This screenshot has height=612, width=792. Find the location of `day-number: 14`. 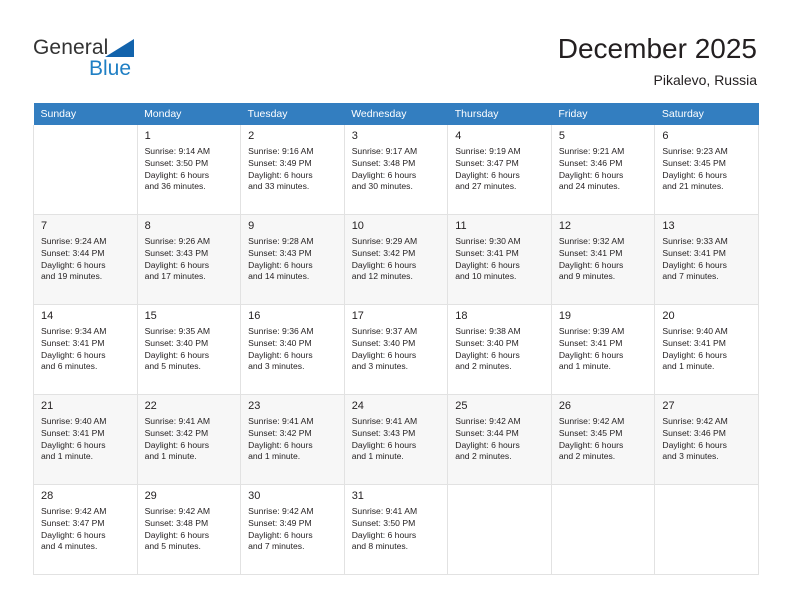

day-number: 14 is located at coordinates (47, 316).